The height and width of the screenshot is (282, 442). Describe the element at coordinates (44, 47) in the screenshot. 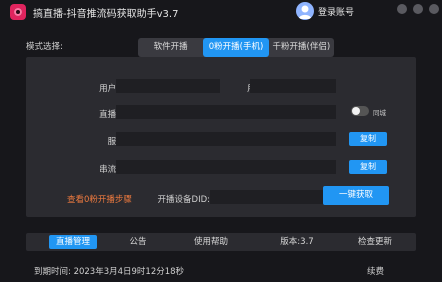

I see `mode-label: 模式选择:` at that location.